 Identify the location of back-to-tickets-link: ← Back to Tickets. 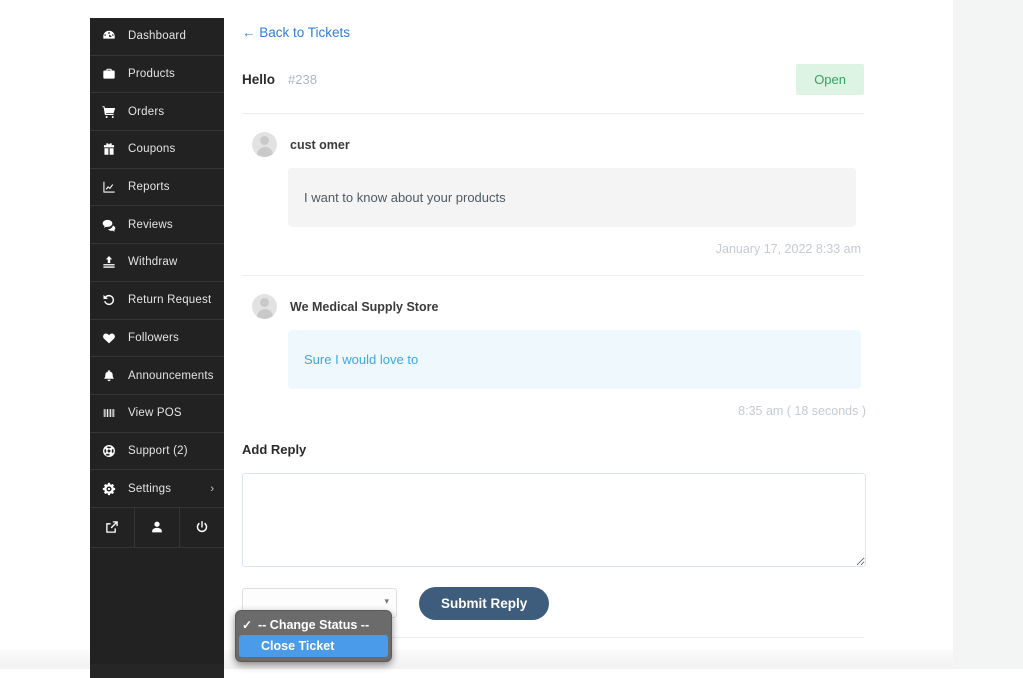
(296, 32).